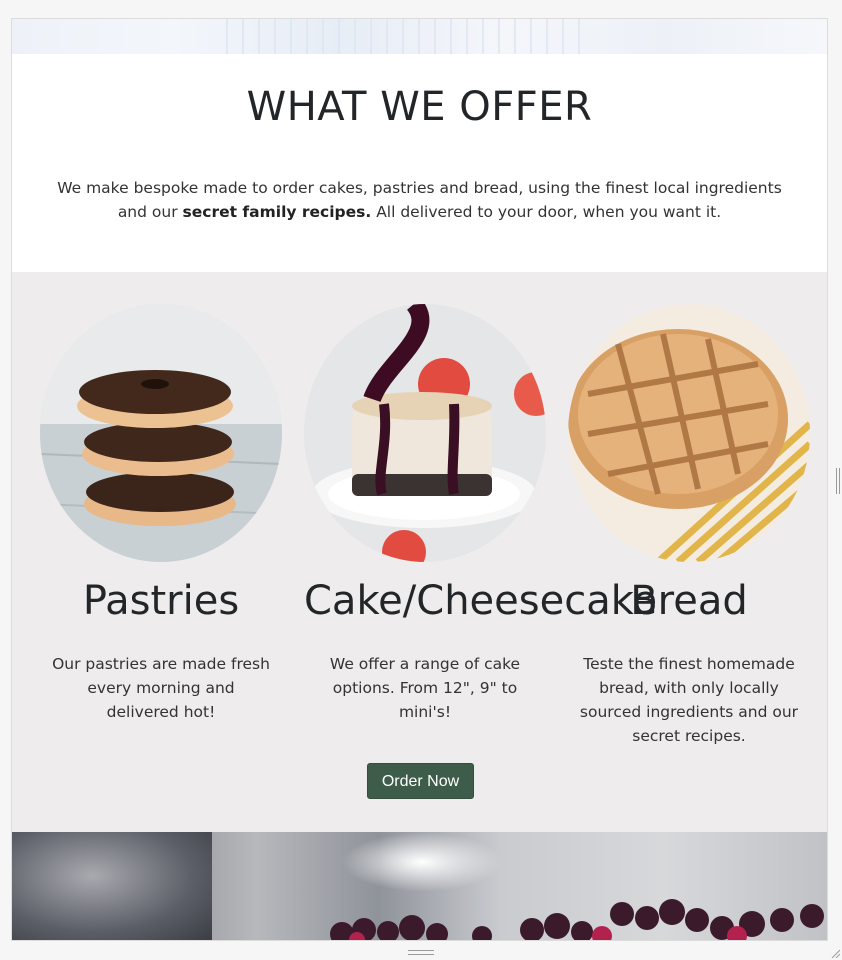 The width and height of the screenshot is (842, 960). I want to click on order-now-button: Order Now, so click(420, 781).